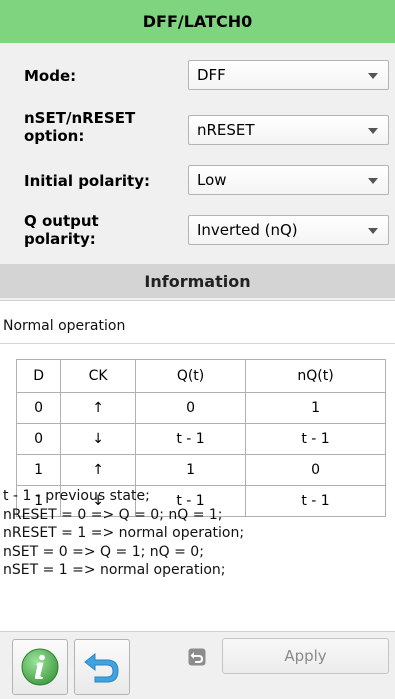 The image size is (395, 699). I want to click on note-line: nRESET = 0 => Q = 0; nQ = 1;, so click(113, 514).